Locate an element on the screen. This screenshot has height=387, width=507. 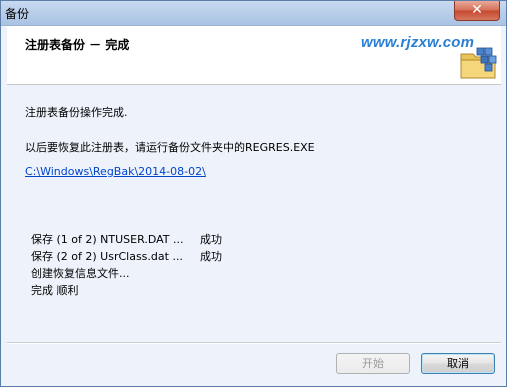
watermark-logo: www.rjzxw.com is located at coordinates (418, 42).